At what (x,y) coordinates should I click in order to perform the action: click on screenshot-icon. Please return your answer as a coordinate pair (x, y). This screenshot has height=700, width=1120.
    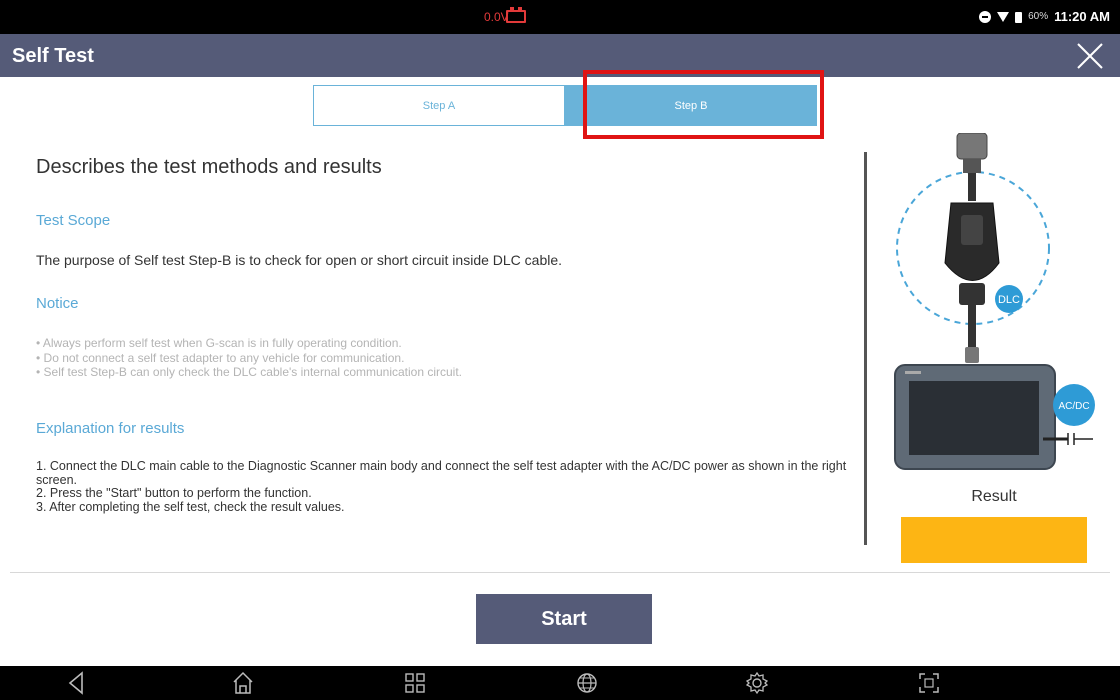
    Looking at the image, I should click on (929, 683).